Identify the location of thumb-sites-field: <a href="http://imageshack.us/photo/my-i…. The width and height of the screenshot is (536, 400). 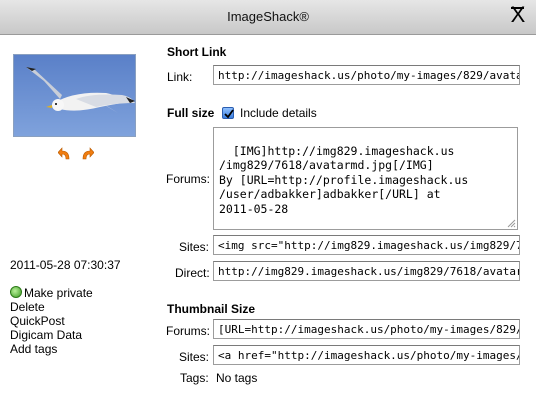
(366, 355).